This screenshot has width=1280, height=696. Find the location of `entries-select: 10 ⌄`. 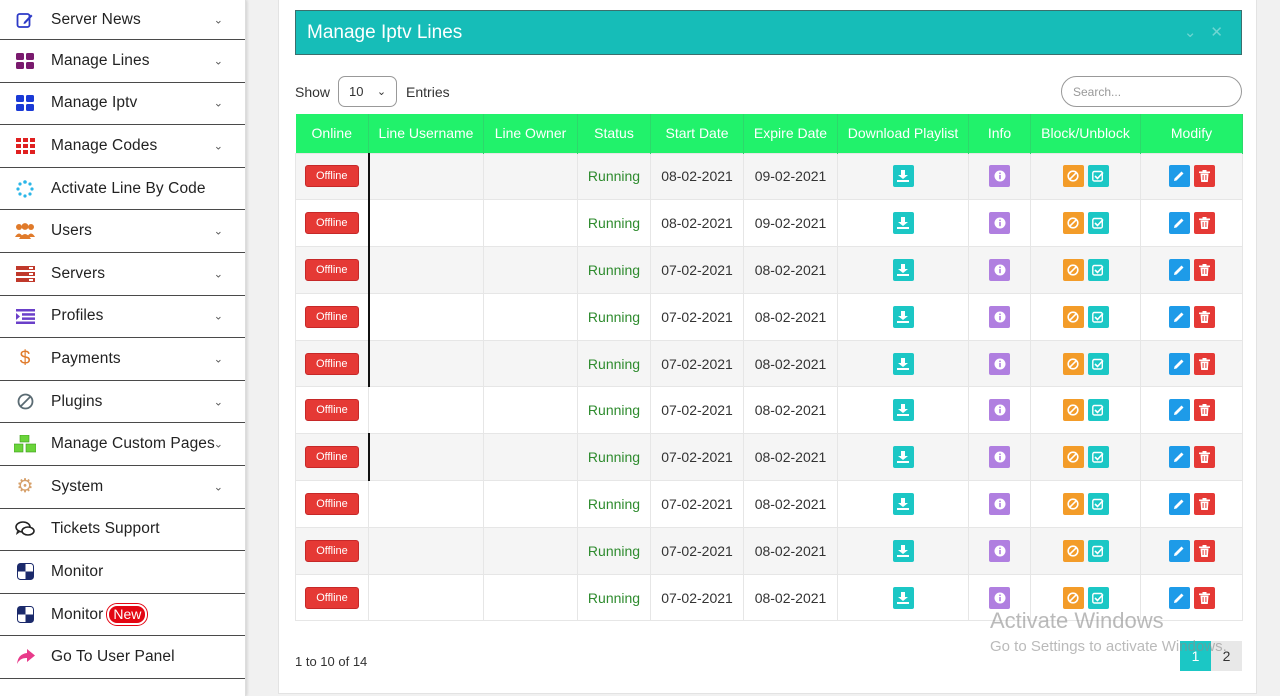

entries-select: 10 ⌄ is located at coordinates (368, 91).